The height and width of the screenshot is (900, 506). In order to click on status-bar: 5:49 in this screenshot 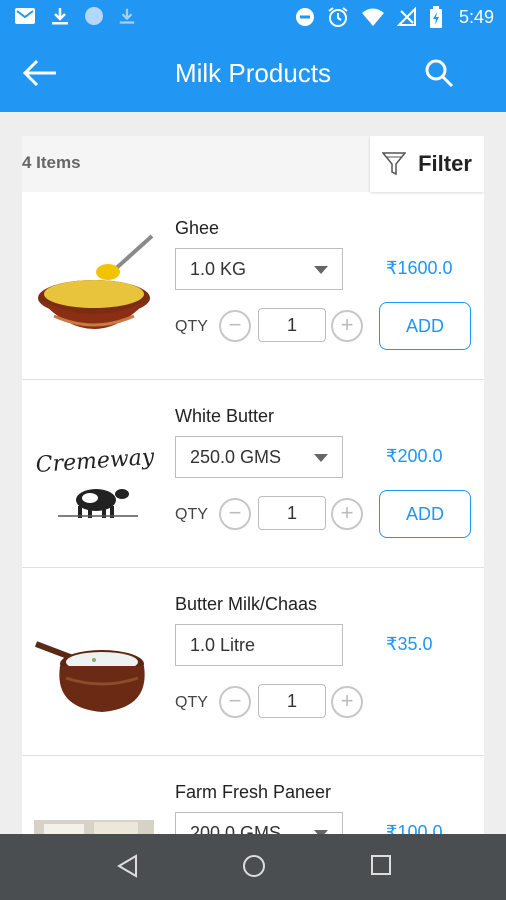, I will do `click(253, 17)`.